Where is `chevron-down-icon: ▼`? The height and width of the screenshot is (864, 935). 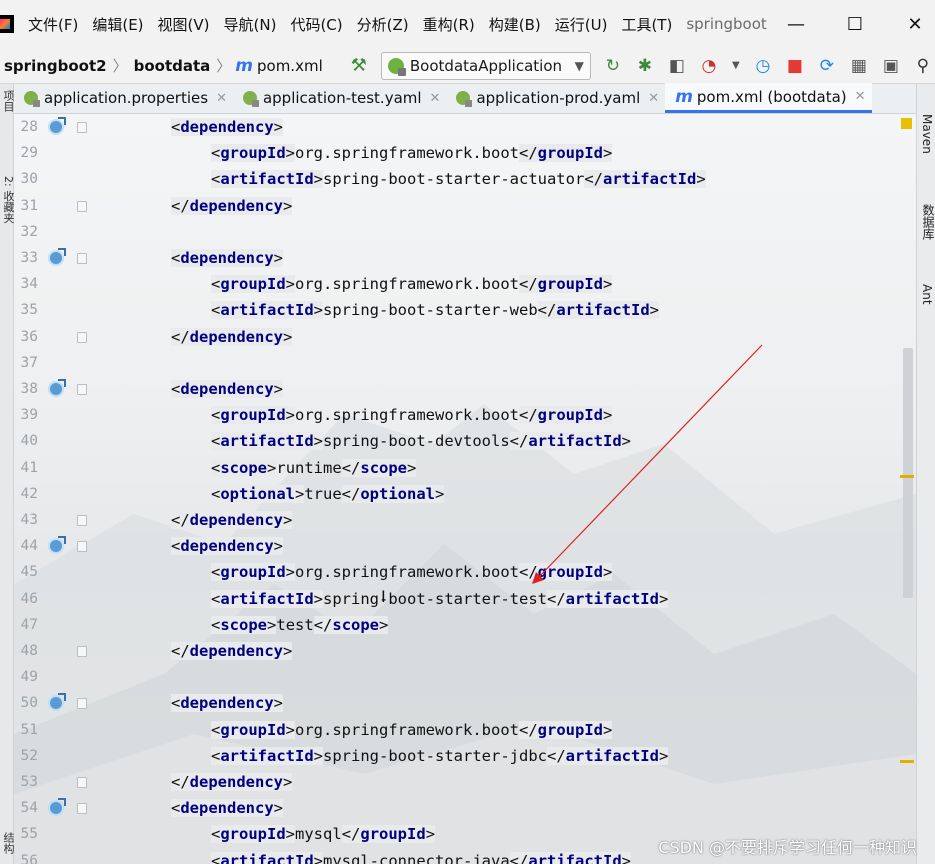
chevron-down-icon: ▼ is located at coordinates (736, 66).